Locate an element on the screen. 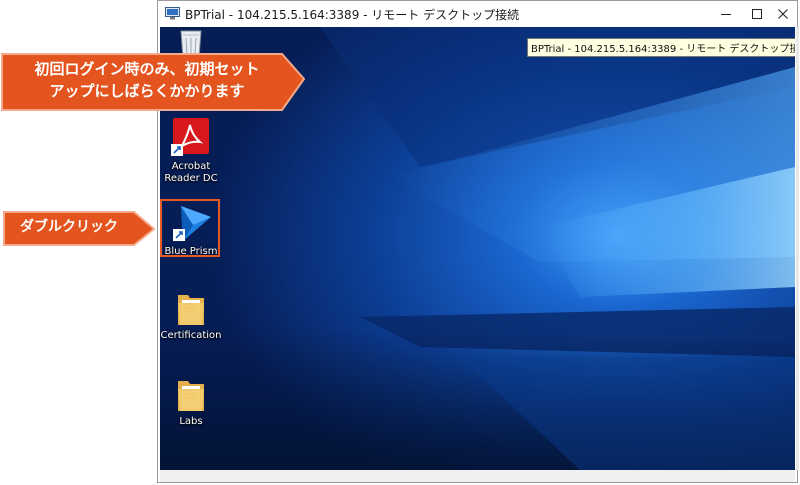  desktop-icon-certification-folder: Certification is located at coordinates (192, 316).